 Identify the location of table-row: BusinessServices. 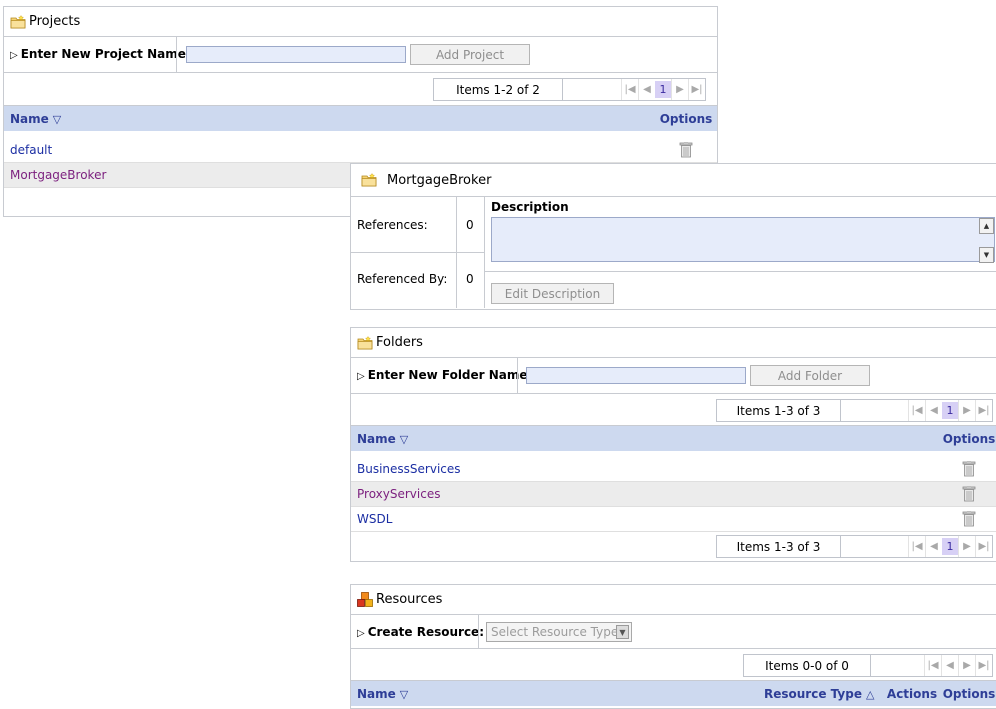
(673, 469).